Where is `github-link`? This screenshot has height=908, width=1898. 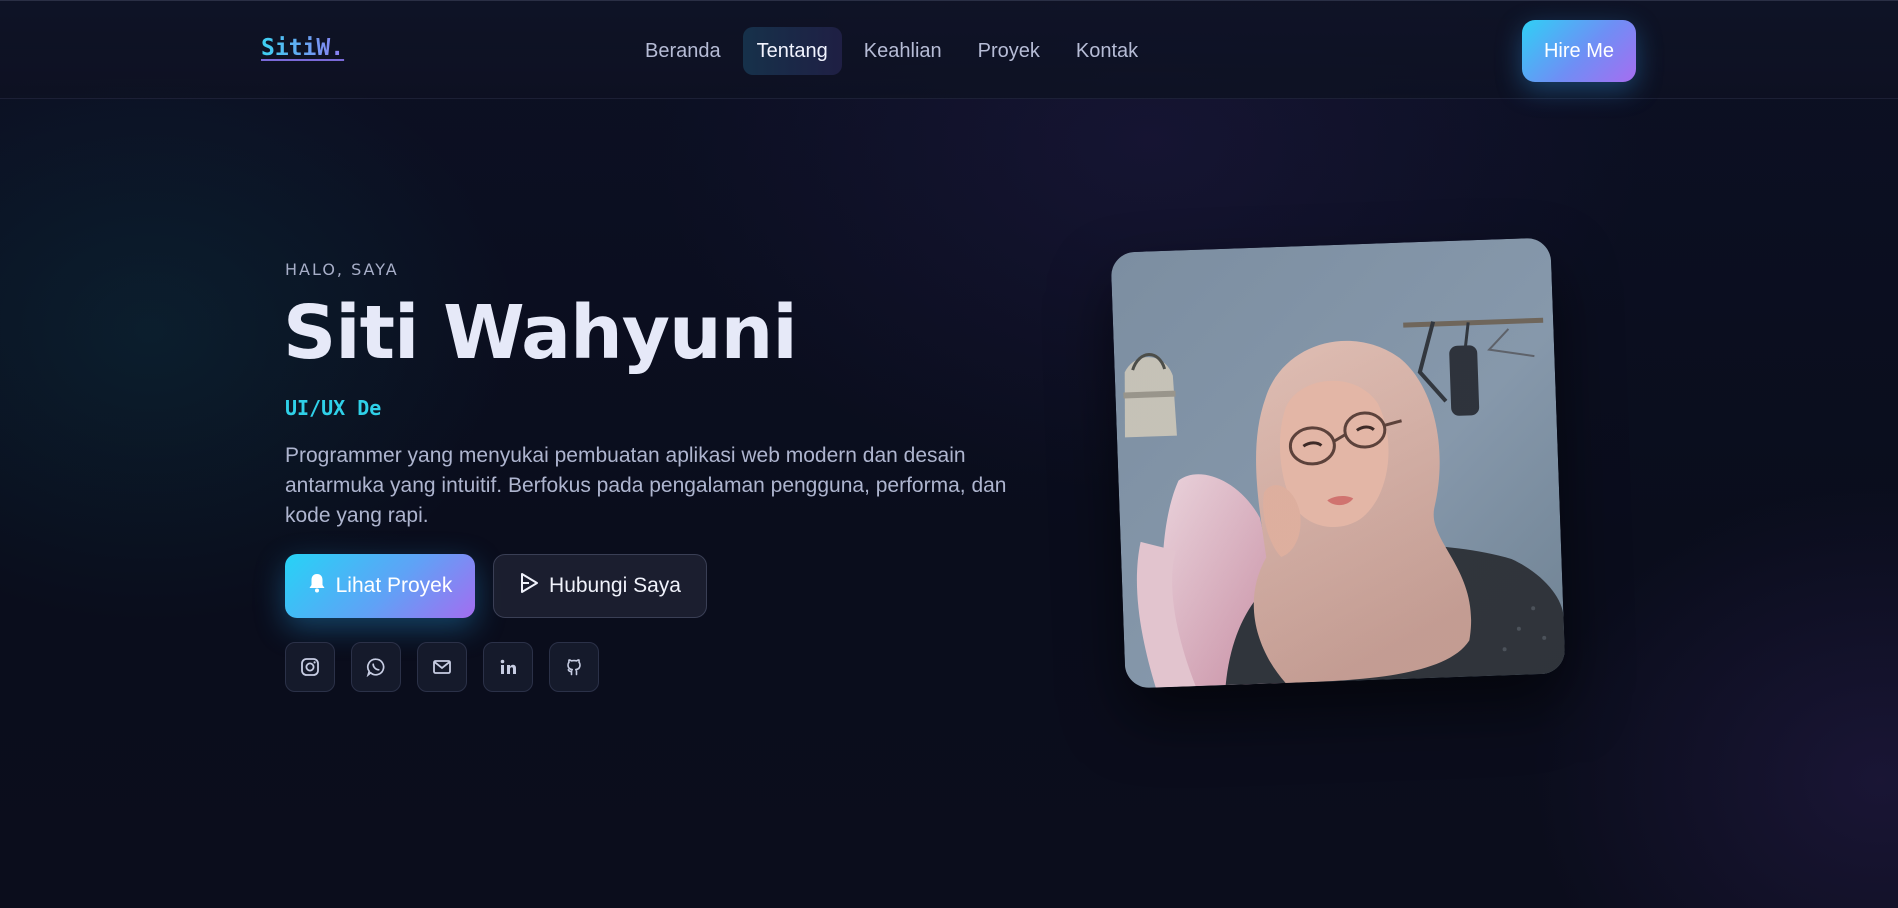 github-link is located at coordinates (574, 667).